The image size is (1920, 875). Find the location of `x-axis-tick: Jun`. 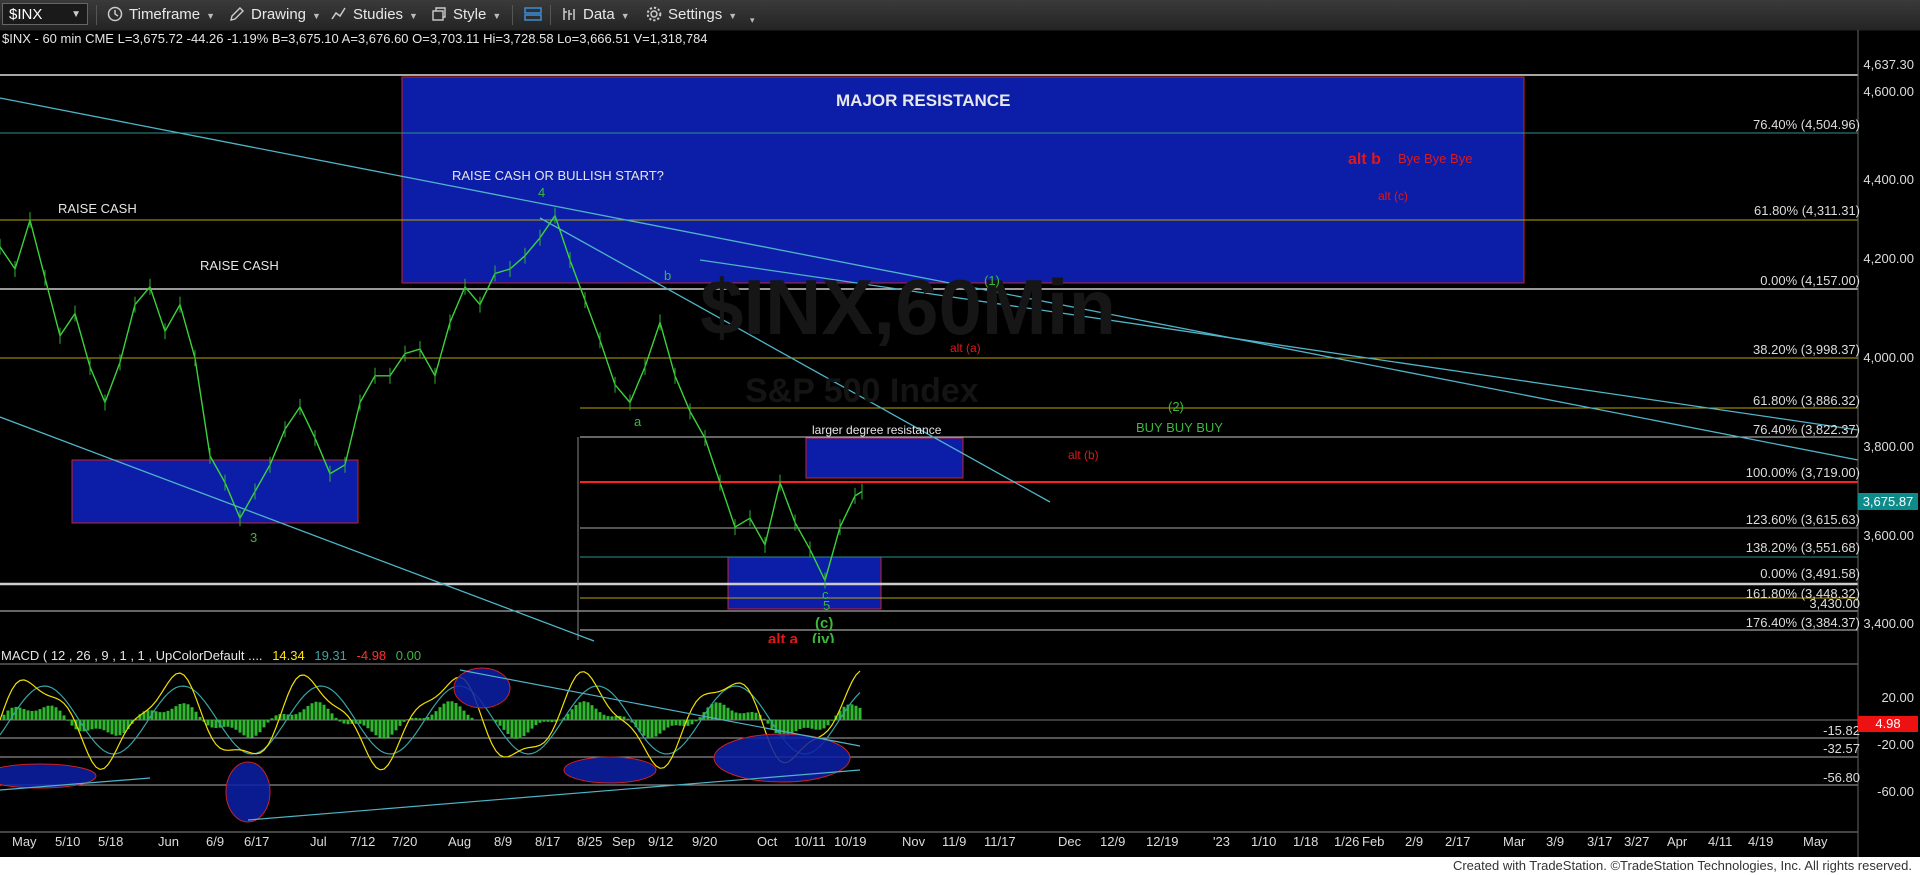

x-axis-tick: Jun is located at coordinates (168, 841).